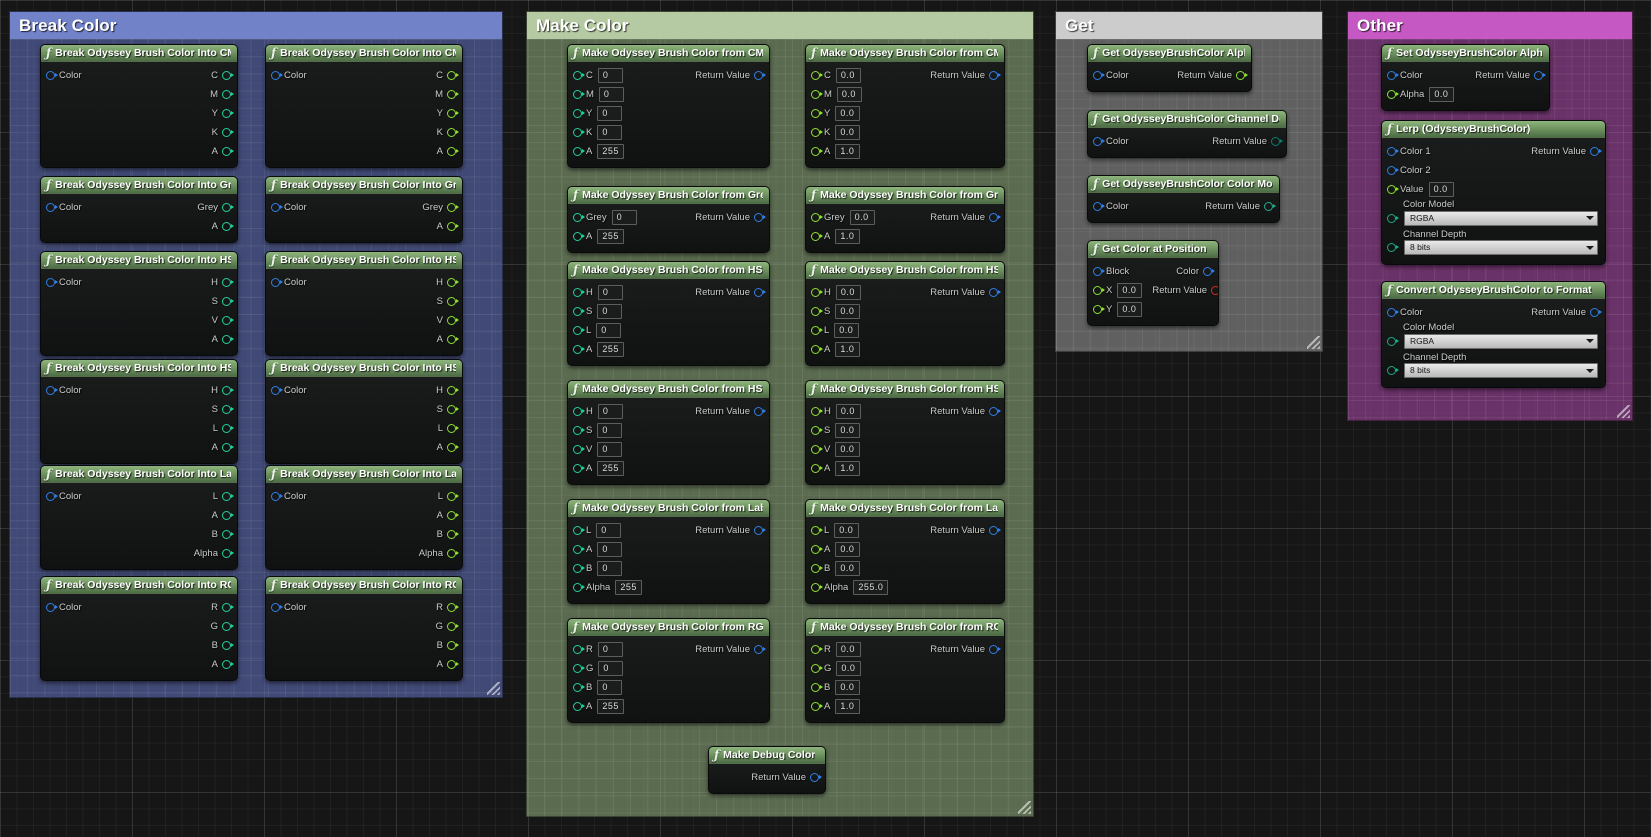 The height and width of the screenshot is (837, 1651). What do you see at coordinates (1183, 184) in the screenshot?
I see `node-header: ƒ Get OdysseyBrushColor Color Model` at bounding box center [1183, 184].